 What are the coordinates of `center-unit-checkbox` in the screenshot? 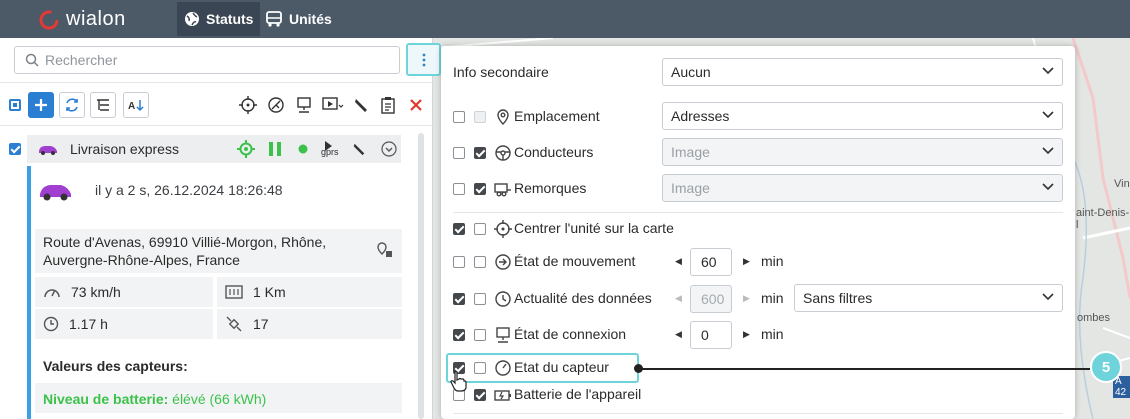 It's located at (459, 229).